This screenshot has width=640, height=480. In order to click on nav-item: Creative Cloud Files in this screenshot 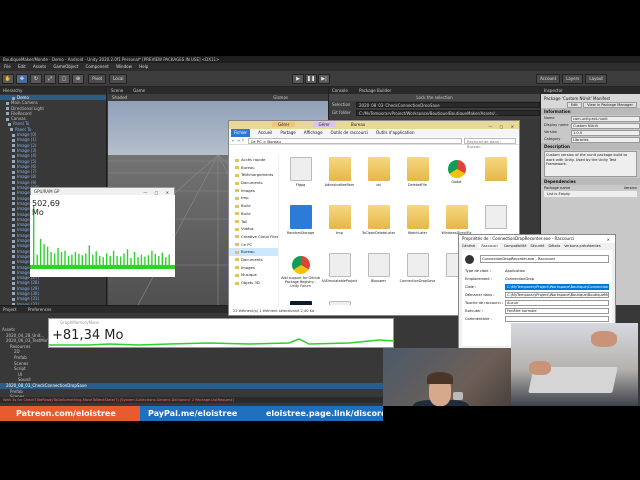, I will do `click(253, 237)`.